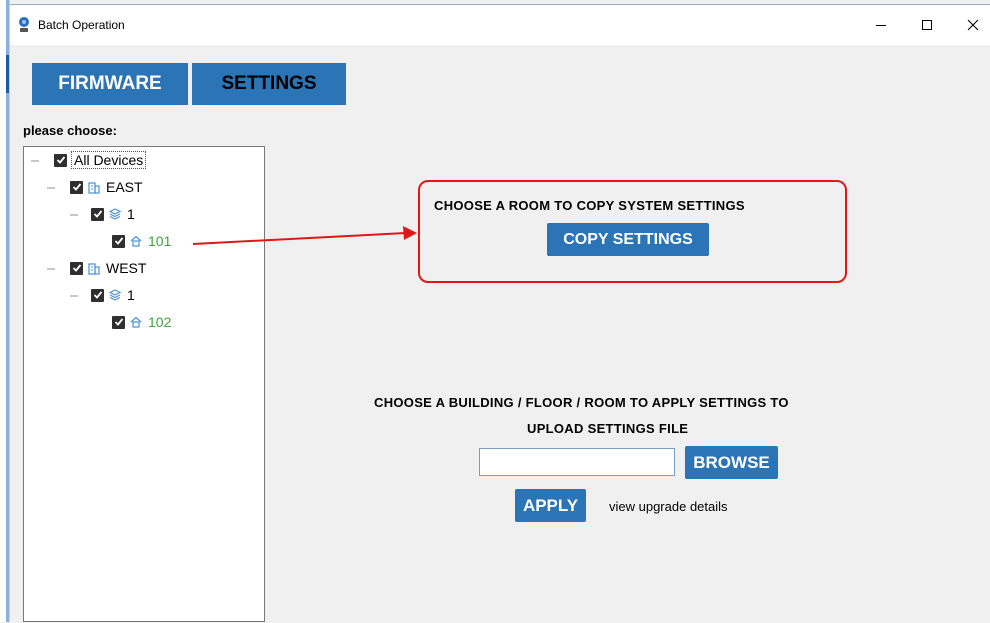 The height and width of the screenshot is (623, 990). Describe the element at coordinates (126, 268) in the screenshot. I see `tree-node-label: WEST` at that location.